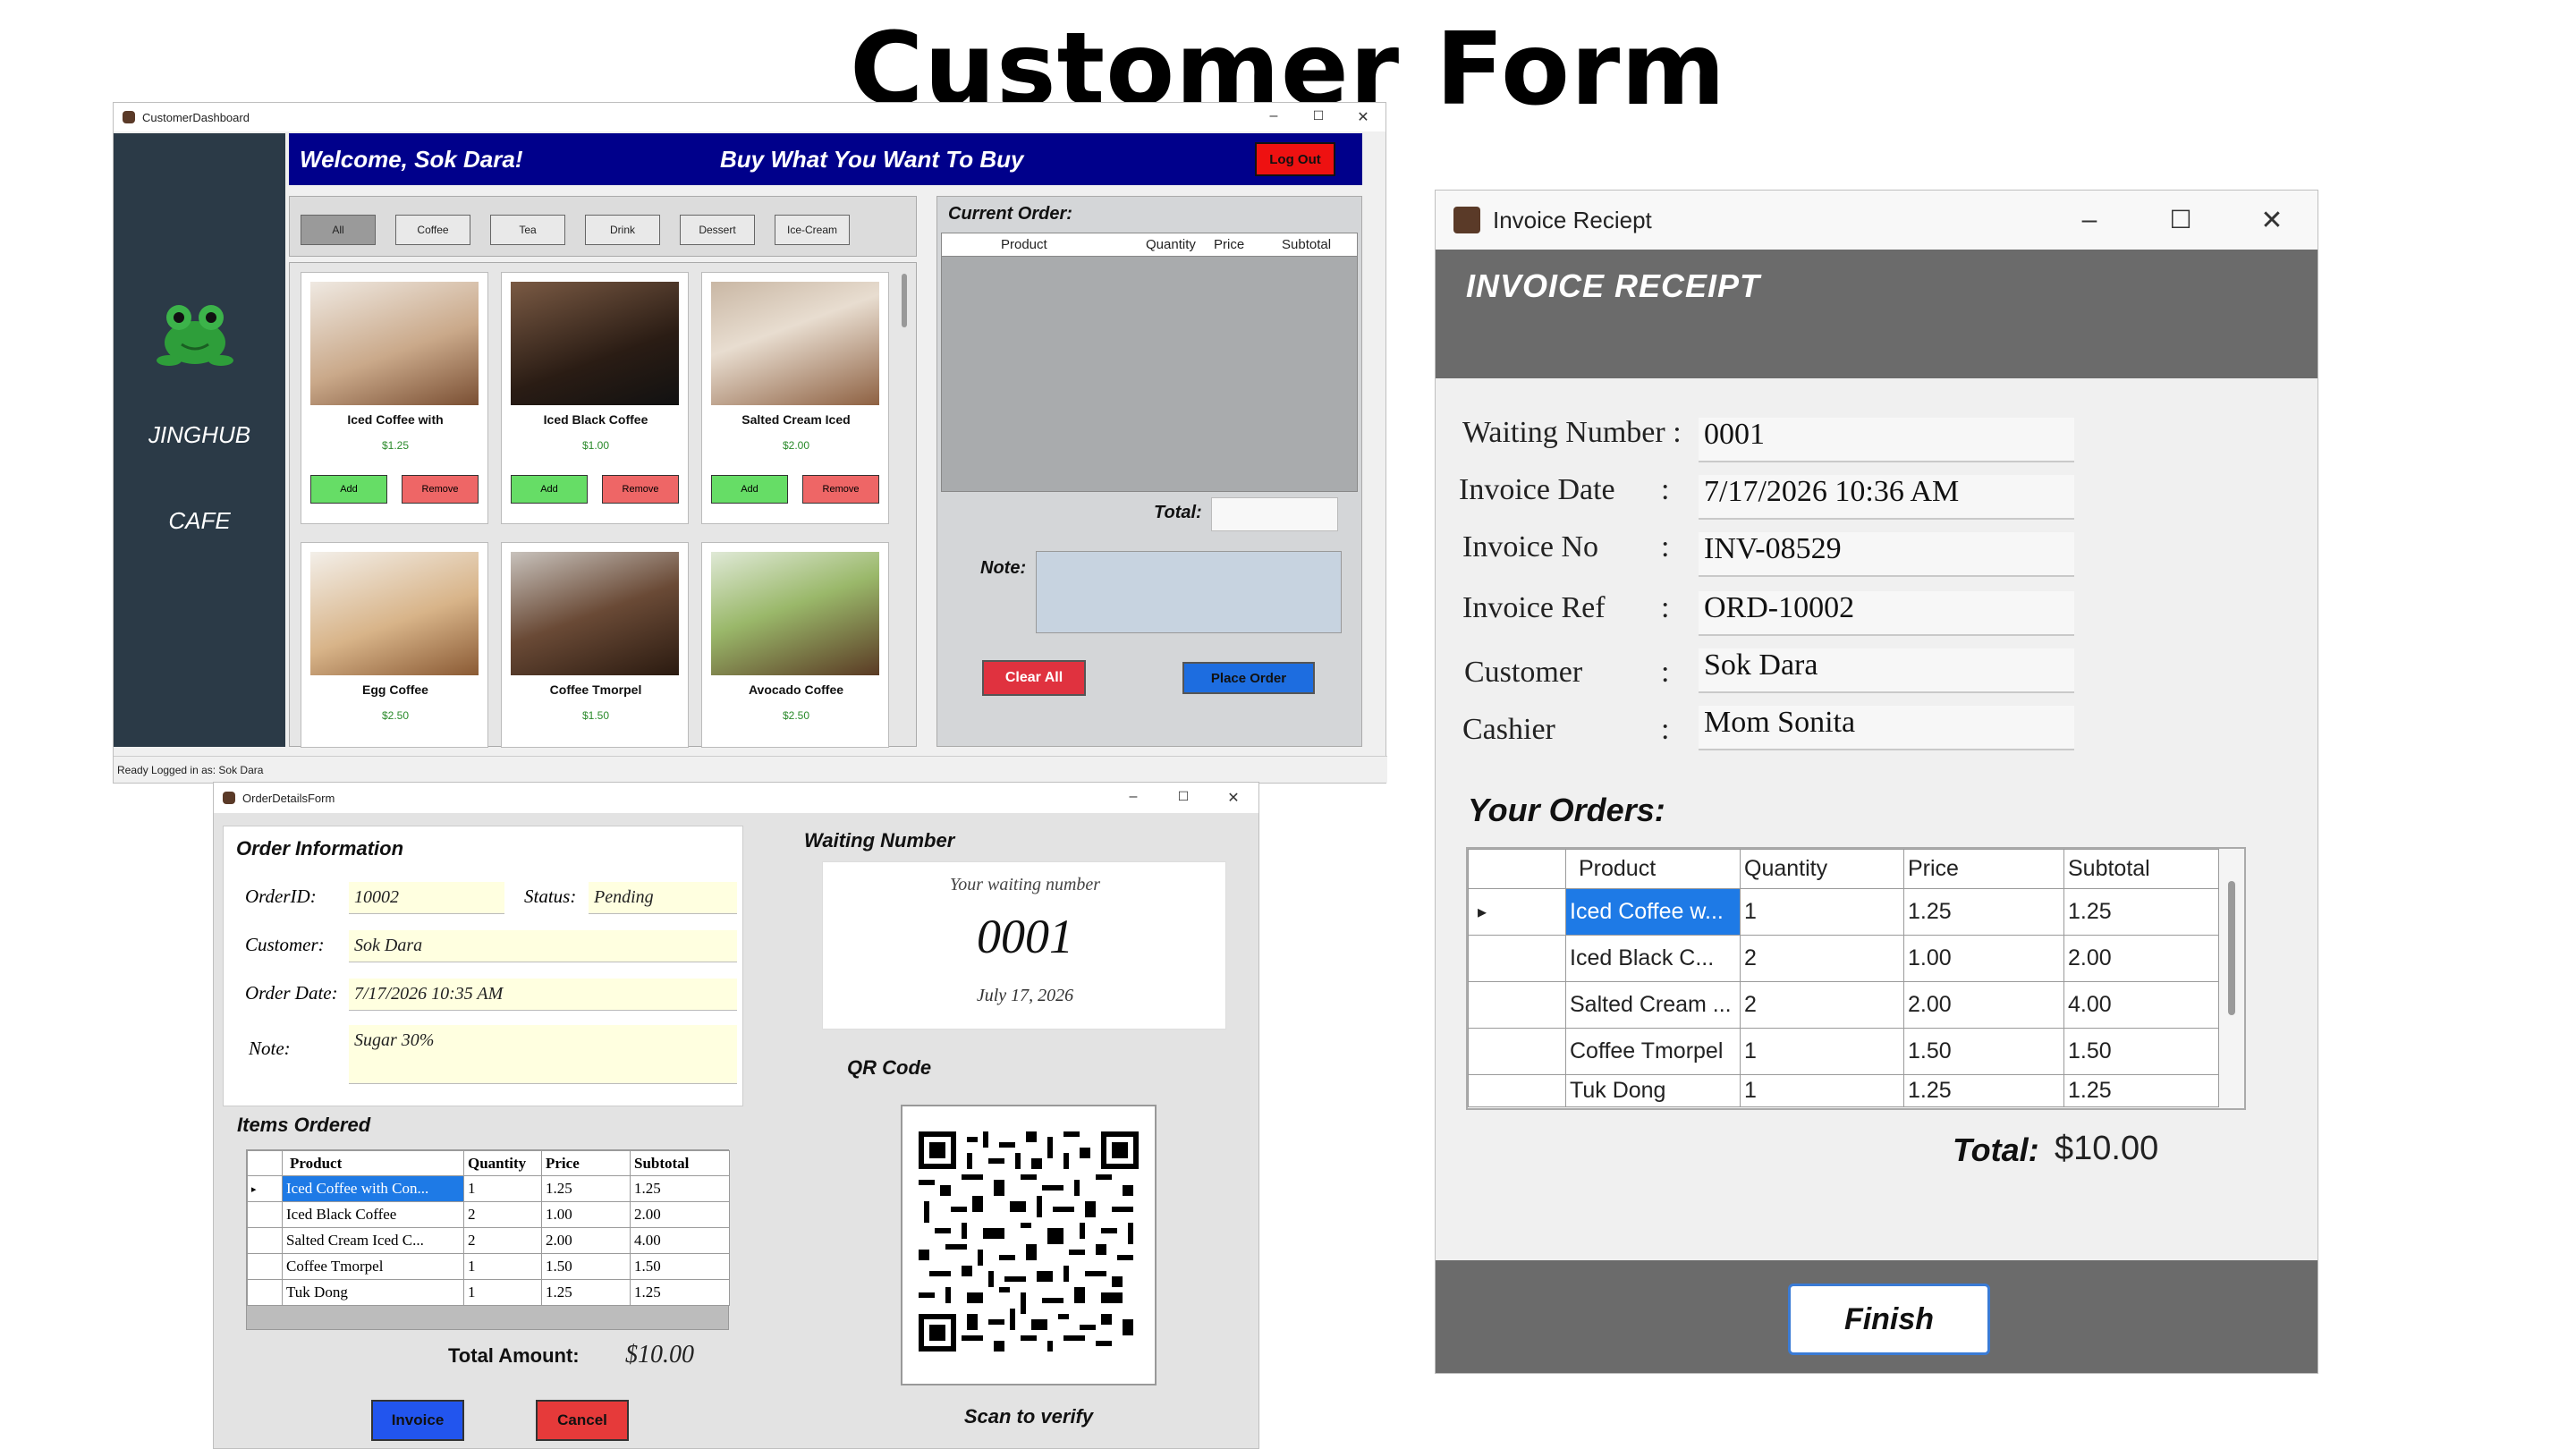  Describe the element at coordinates (338, 230) in the screenshot. I see `category-all-button: All` at that location.